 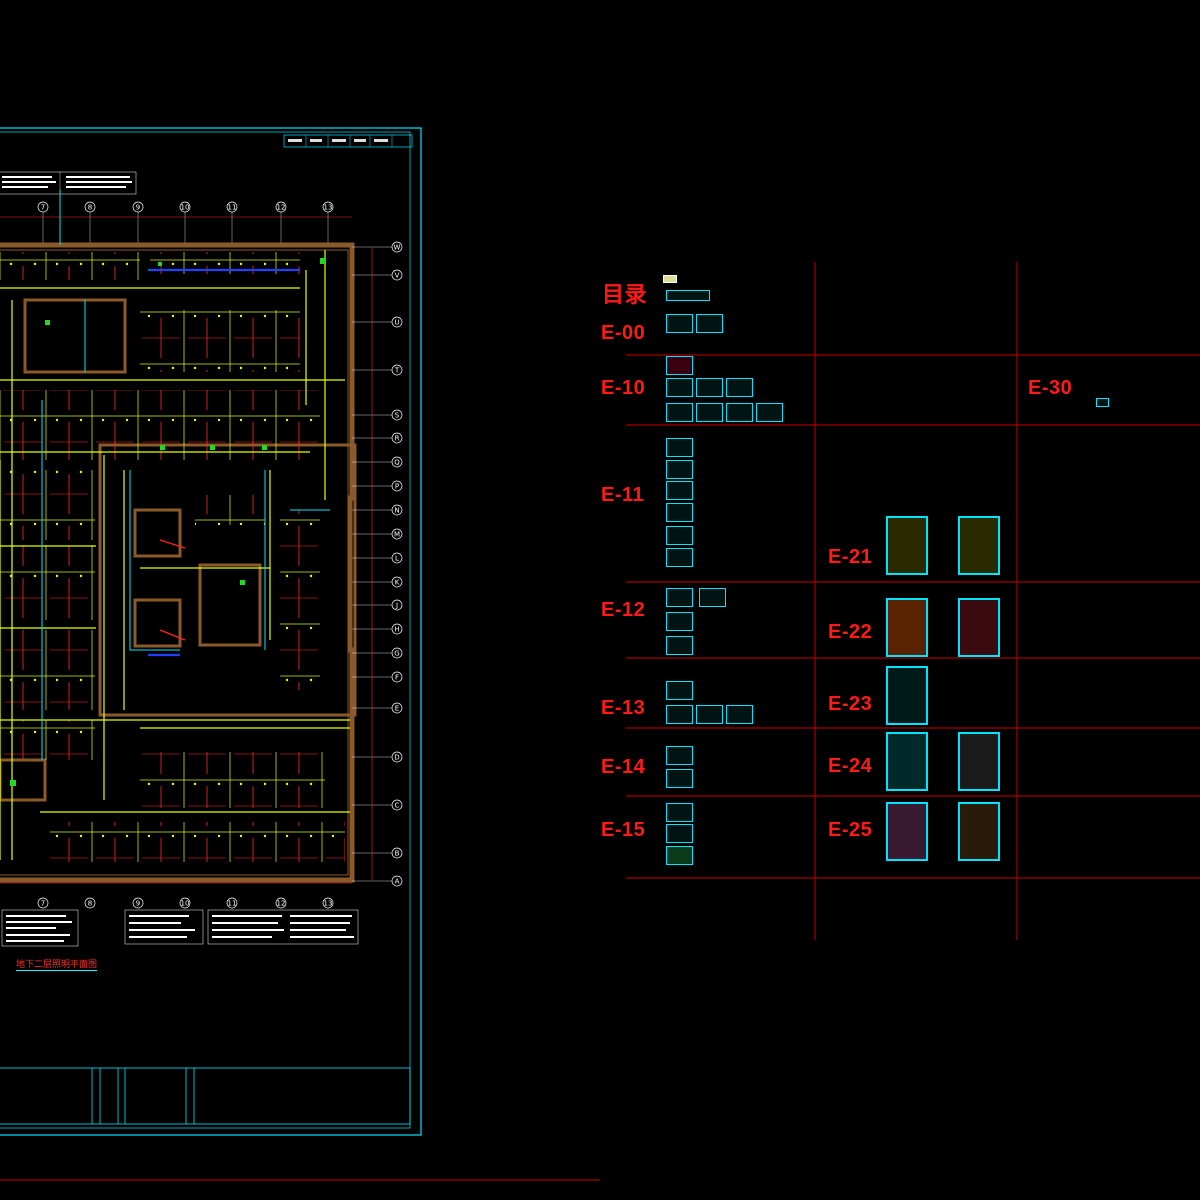 What do you see at coordinates (679, 778) in the screenshot?
I see `e14-sheet-2-thumbnail` at bounding box center [679, 778].